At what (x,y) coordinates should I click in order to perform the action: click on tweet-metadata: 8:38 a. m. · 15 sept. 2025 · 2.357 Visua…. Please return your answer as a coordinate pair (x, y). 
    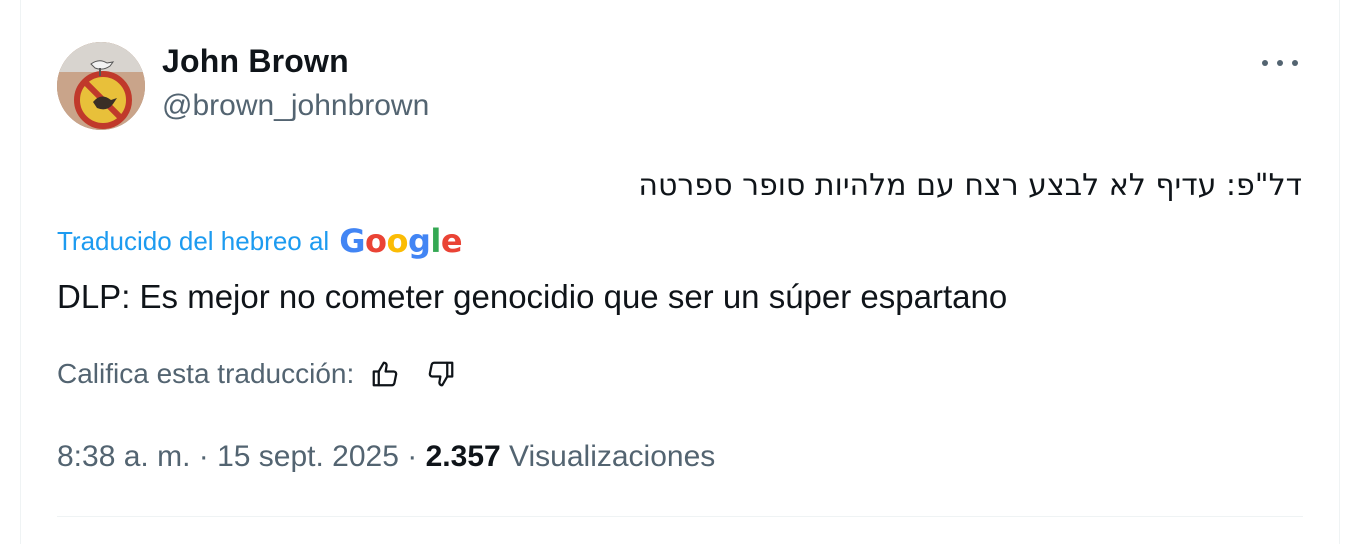
    Looking at the image, I should click on (386, 457).